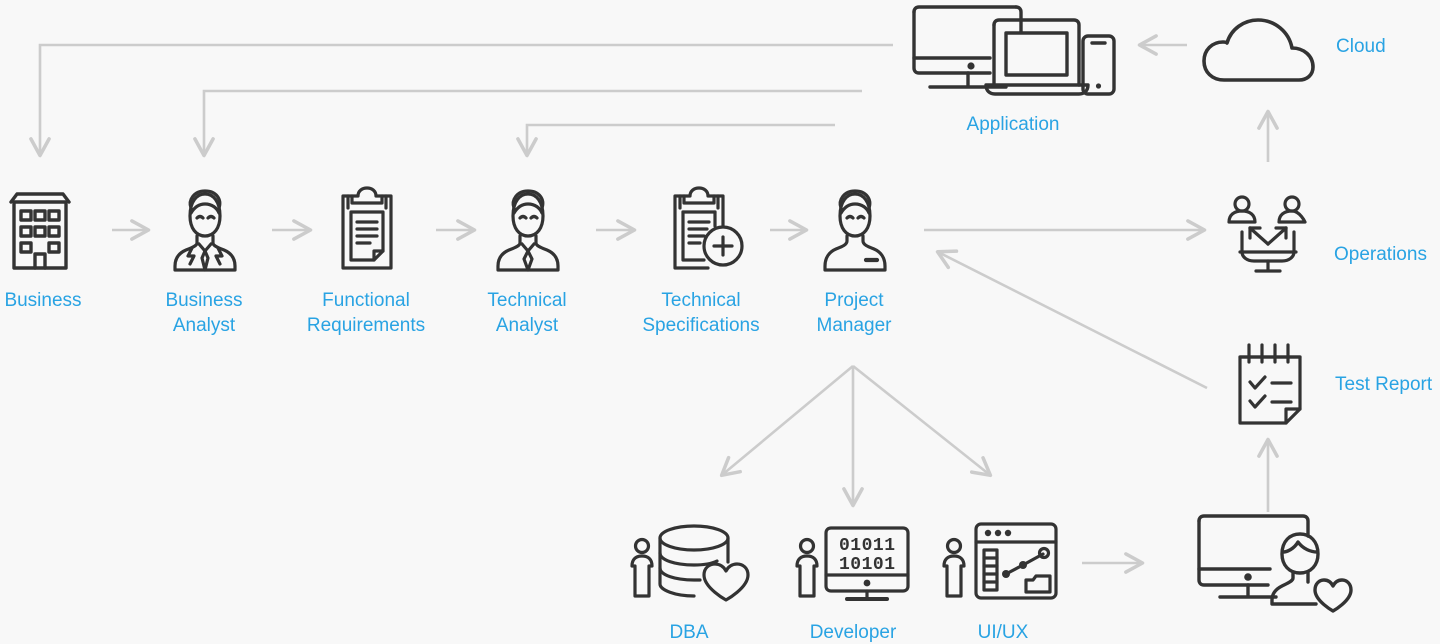 This screenshot has height=644, width=1440. Describe the element at coordinates (922, 421) in the screenshot. I see `arrow-pm-to-uiux` at that location.